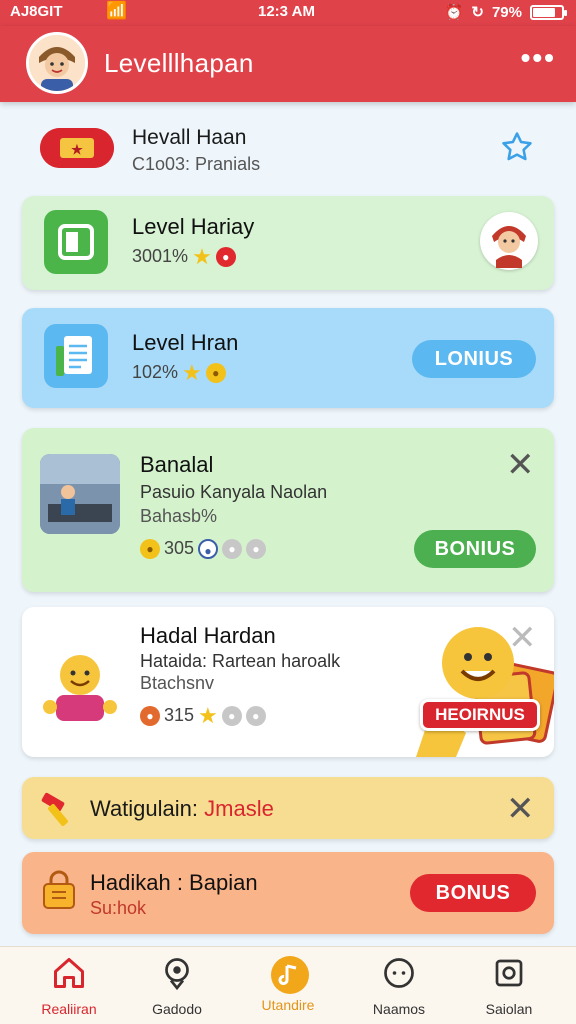  Describe the element at coordinates (179, 63) in the screenshot. I see `page-title: Levelllhapan` at that location.